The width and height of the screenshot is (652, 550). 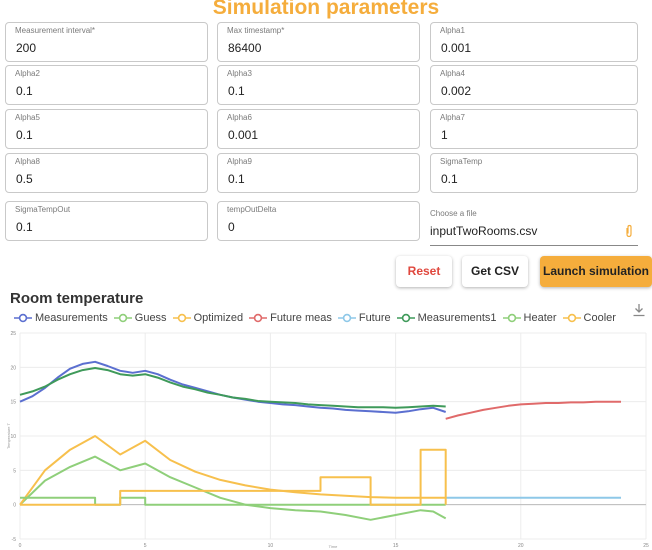 I want to click on field-alpha3: Alpha3 0.1, so click(x=318, y=85).